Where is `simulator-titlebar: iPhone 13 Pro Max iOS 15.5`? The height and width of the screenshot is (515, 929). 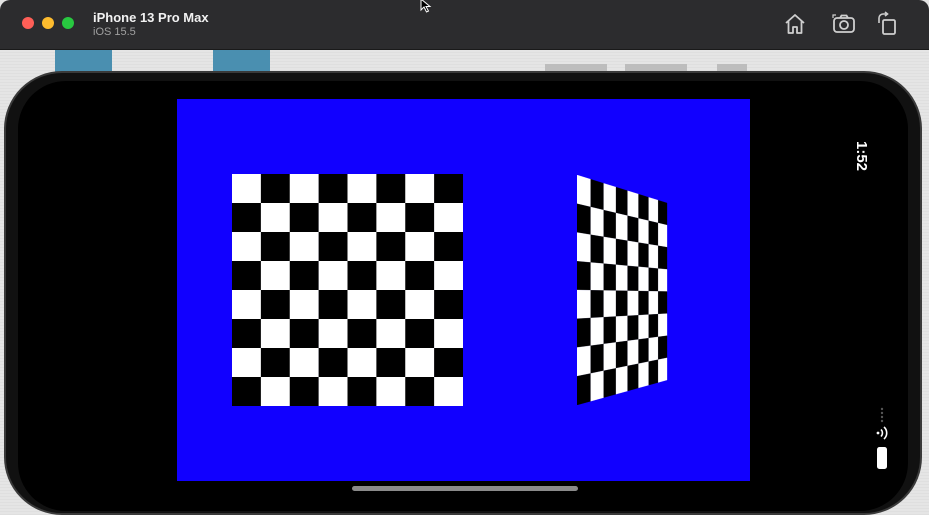 simulator-titlebar: iPhone 13 Pro Max iOS 15.5 is located at coordinates (464, 25).